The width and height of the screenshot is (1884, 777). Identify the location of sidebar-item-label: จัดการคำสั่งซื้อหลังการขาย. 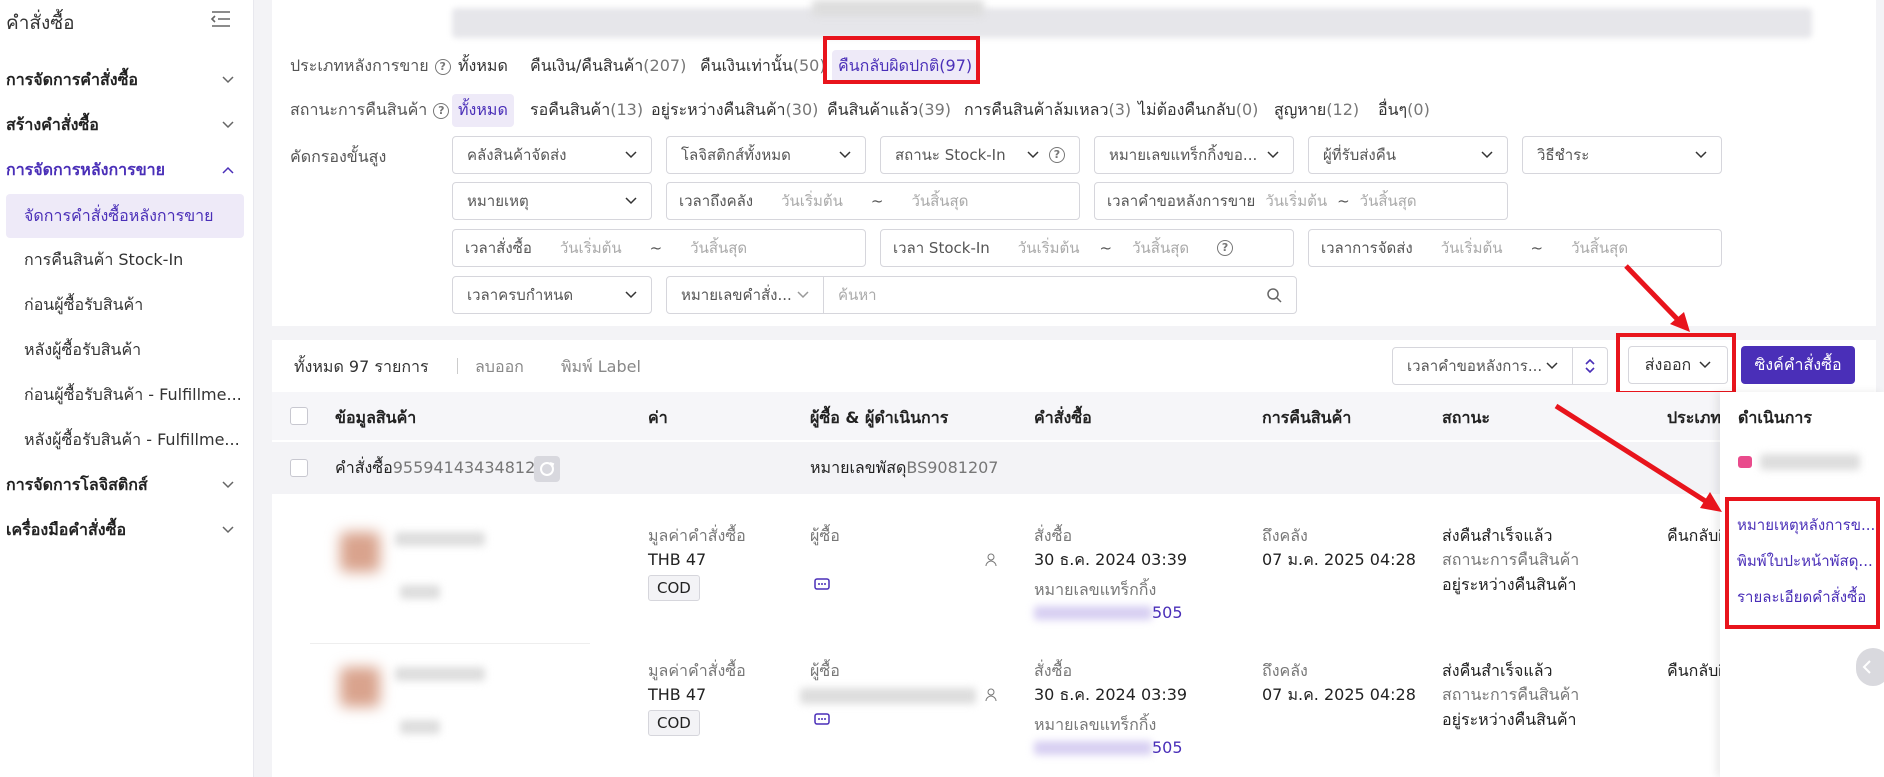
(119, 215).